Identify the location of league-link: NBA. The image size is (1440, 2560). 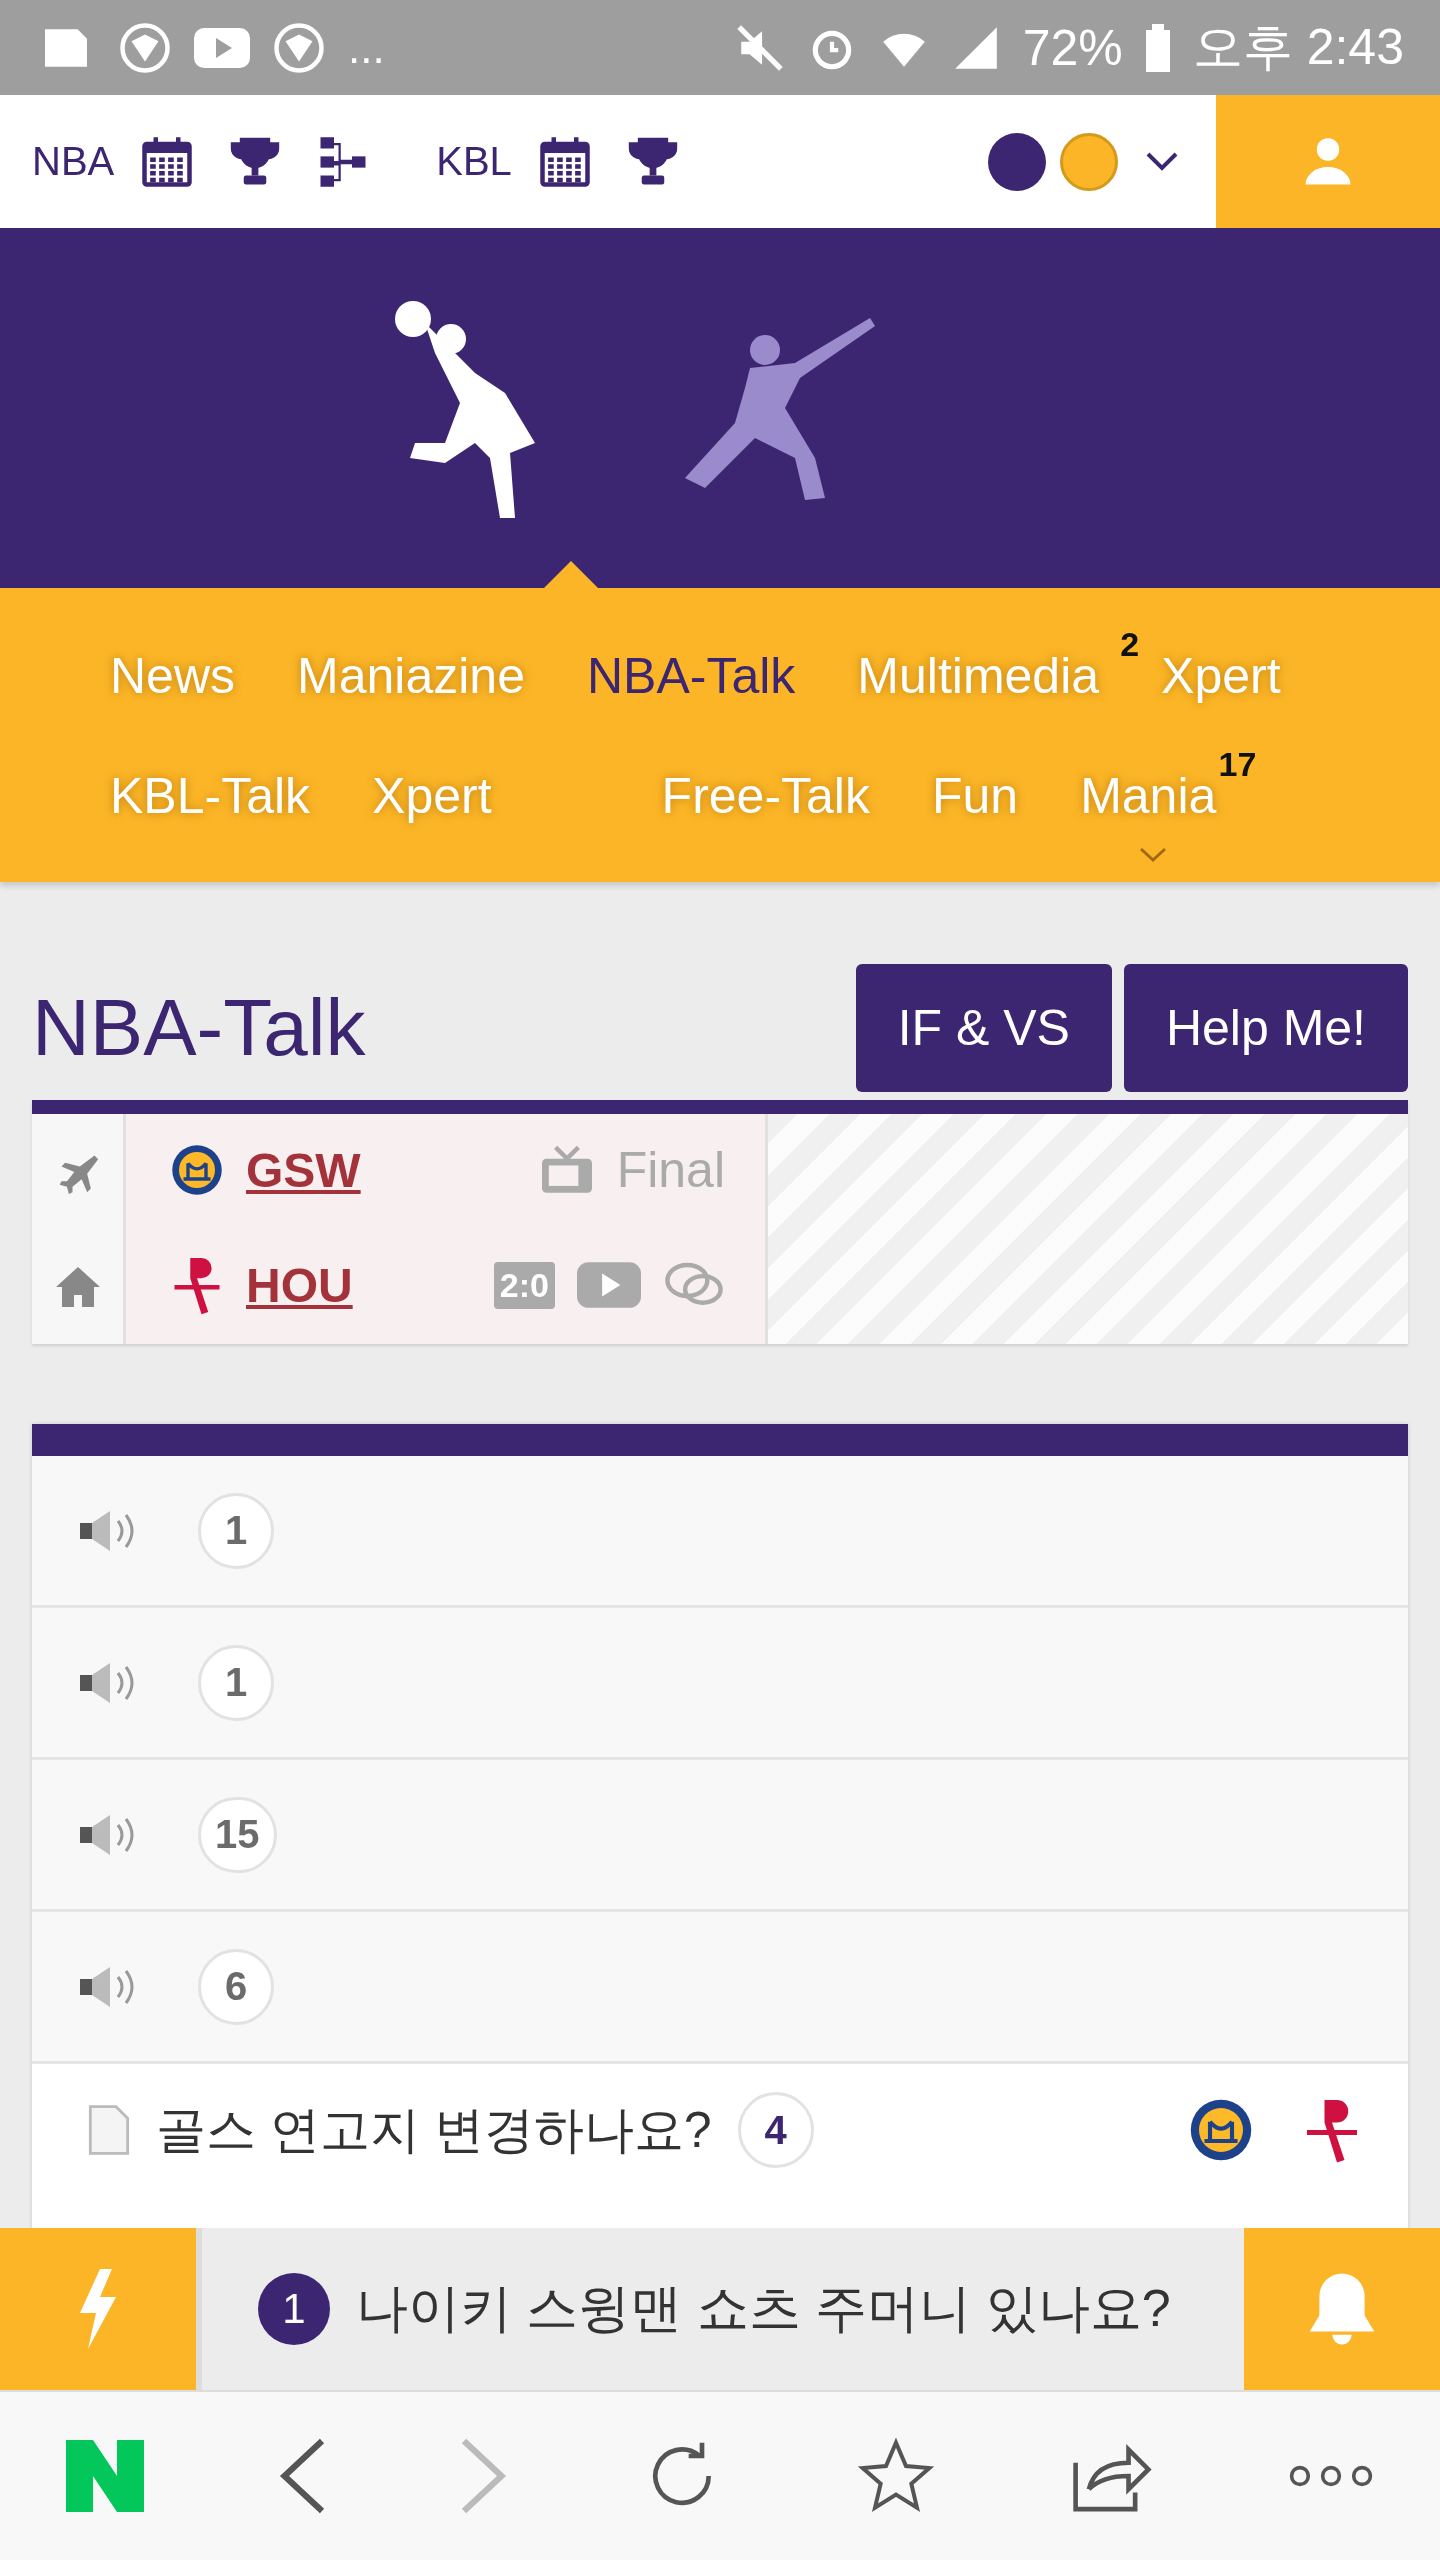
(73, 161).